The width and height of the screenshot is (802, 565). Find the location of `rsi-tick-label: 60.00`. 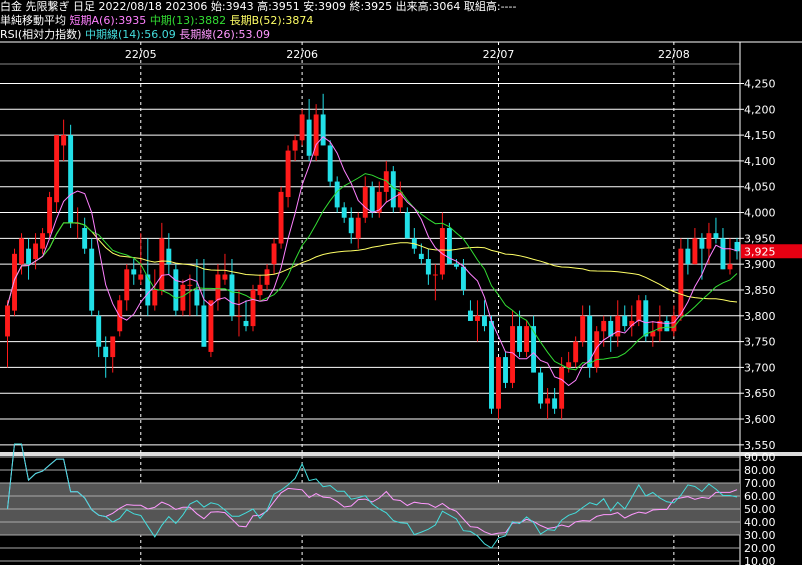

rsi-tick-label: 60.00 is located at coordinates (760, 496).